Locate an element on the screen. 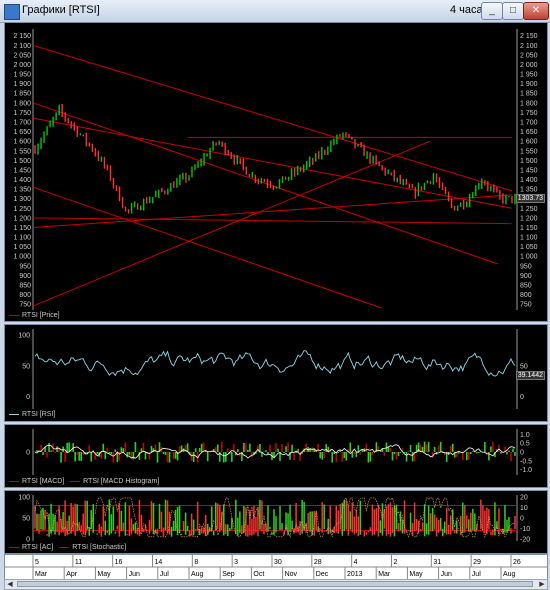 The width and height of the screenshot is (550, 590). price-tick-left: 1 400 is located at coordinates (22, 180).